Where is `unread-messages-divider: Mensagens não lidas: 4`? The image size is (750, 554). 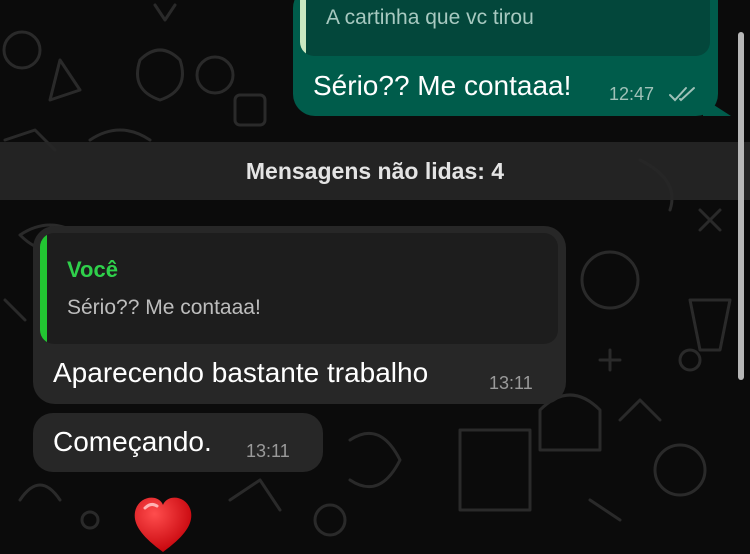 unread-messages-divider: Mensagens não lidas: 4 is located at coordinates (375, 171).